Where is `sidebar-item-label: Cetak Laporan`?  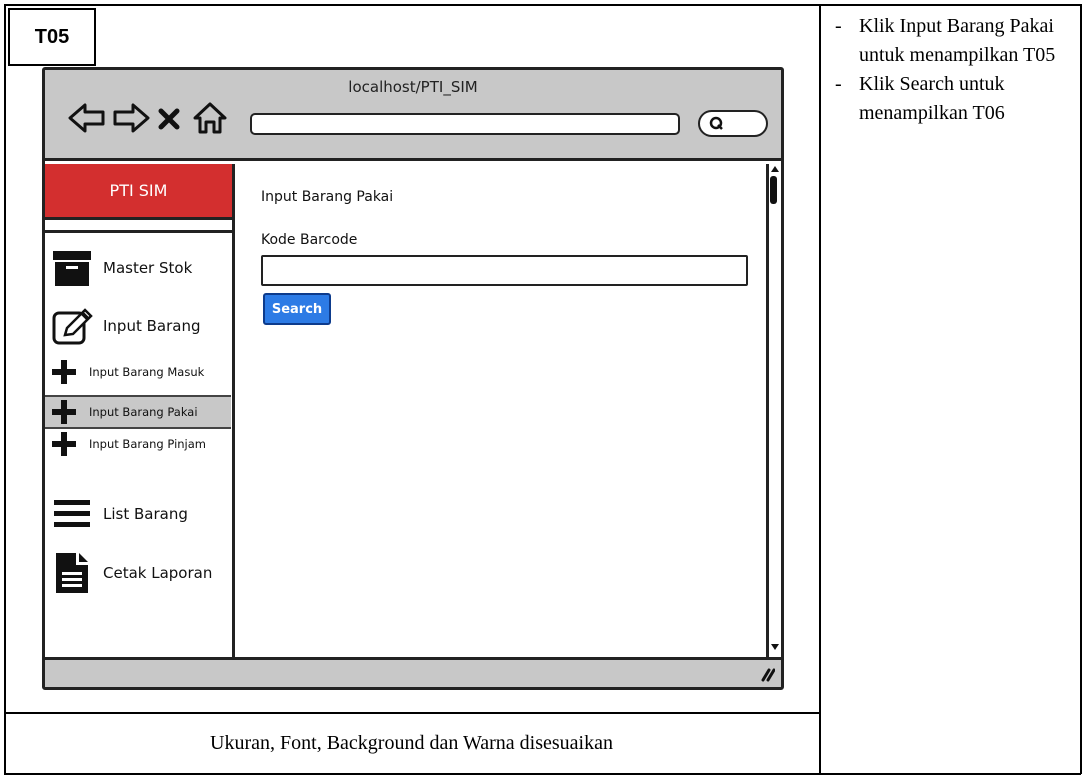 sidebar-item-label: Cetak Laporan is located at coordinates (158, 573).